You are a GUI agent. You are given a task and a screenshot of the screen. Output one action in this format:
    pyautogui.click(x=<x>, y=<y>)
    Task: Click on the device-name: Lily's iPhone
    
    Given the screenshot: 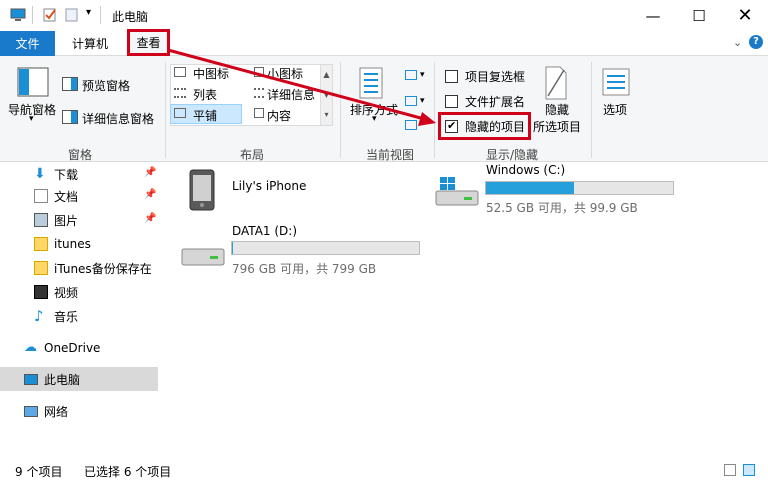 What is the action you would take?
    pyautogui.click(x=269, y=186)
    